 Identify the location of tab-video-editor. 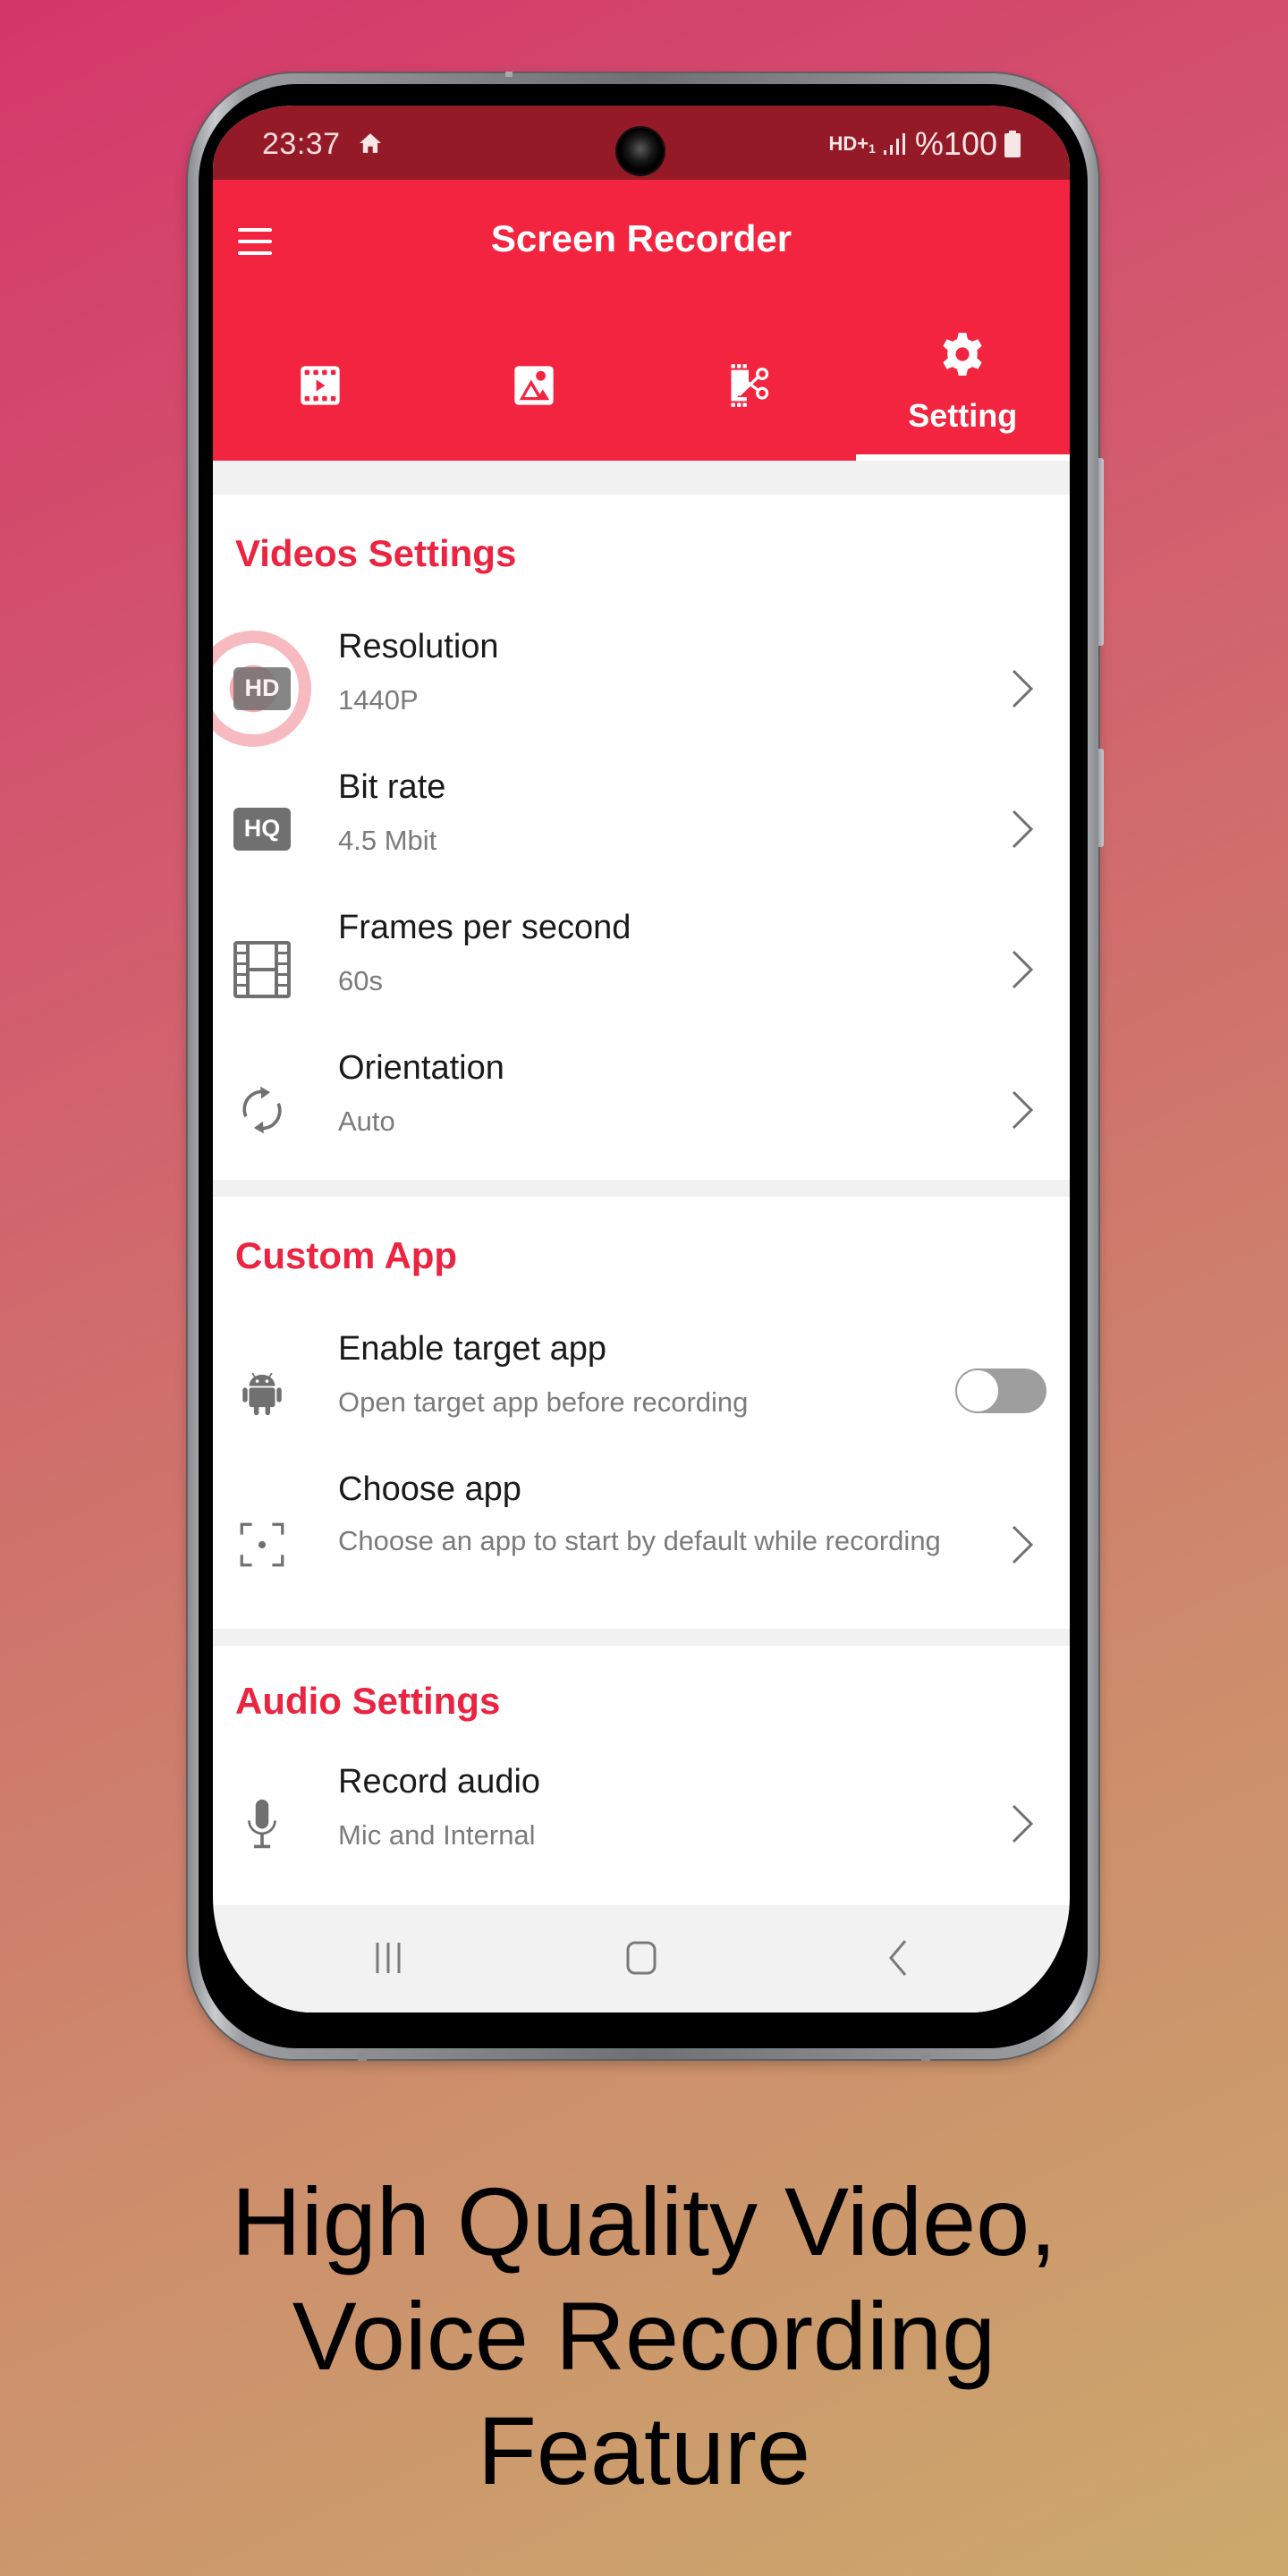
(748, 385).